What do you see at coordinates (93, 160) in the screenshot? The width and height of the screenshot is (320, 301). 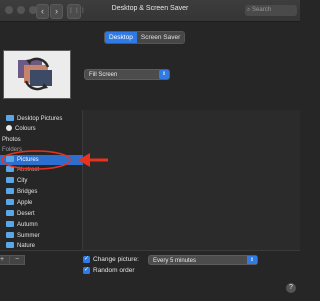 I see `arrow-to-pictures` at bounding box center [93, 160].